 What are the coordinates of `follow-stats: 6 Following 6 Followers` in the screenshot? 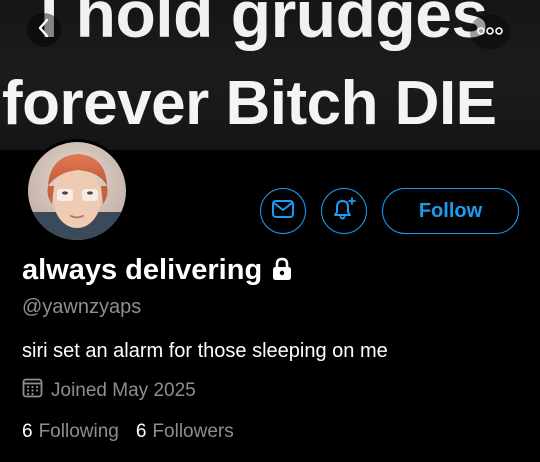 It's located at (128, 432).